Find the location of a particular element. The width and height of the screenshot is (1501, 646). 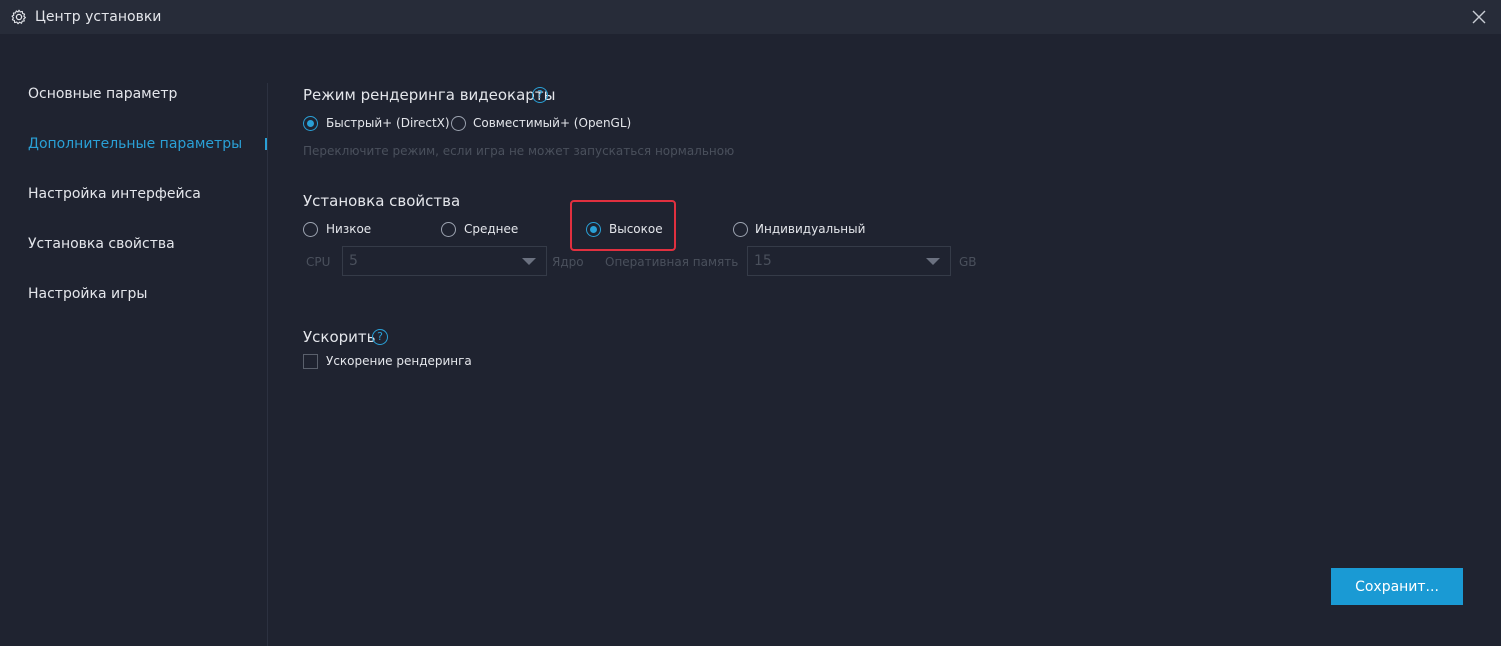

cpu-select: 5 is located at coordinates (444, 261).